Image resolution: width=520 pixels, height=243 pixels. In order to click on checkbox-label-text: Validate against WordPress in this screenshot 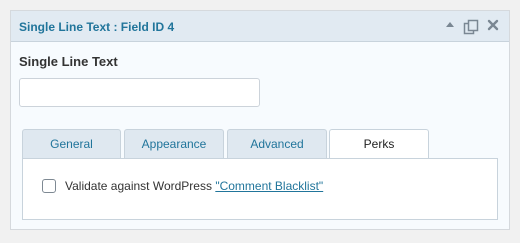, I will do `click(140, 186)`.